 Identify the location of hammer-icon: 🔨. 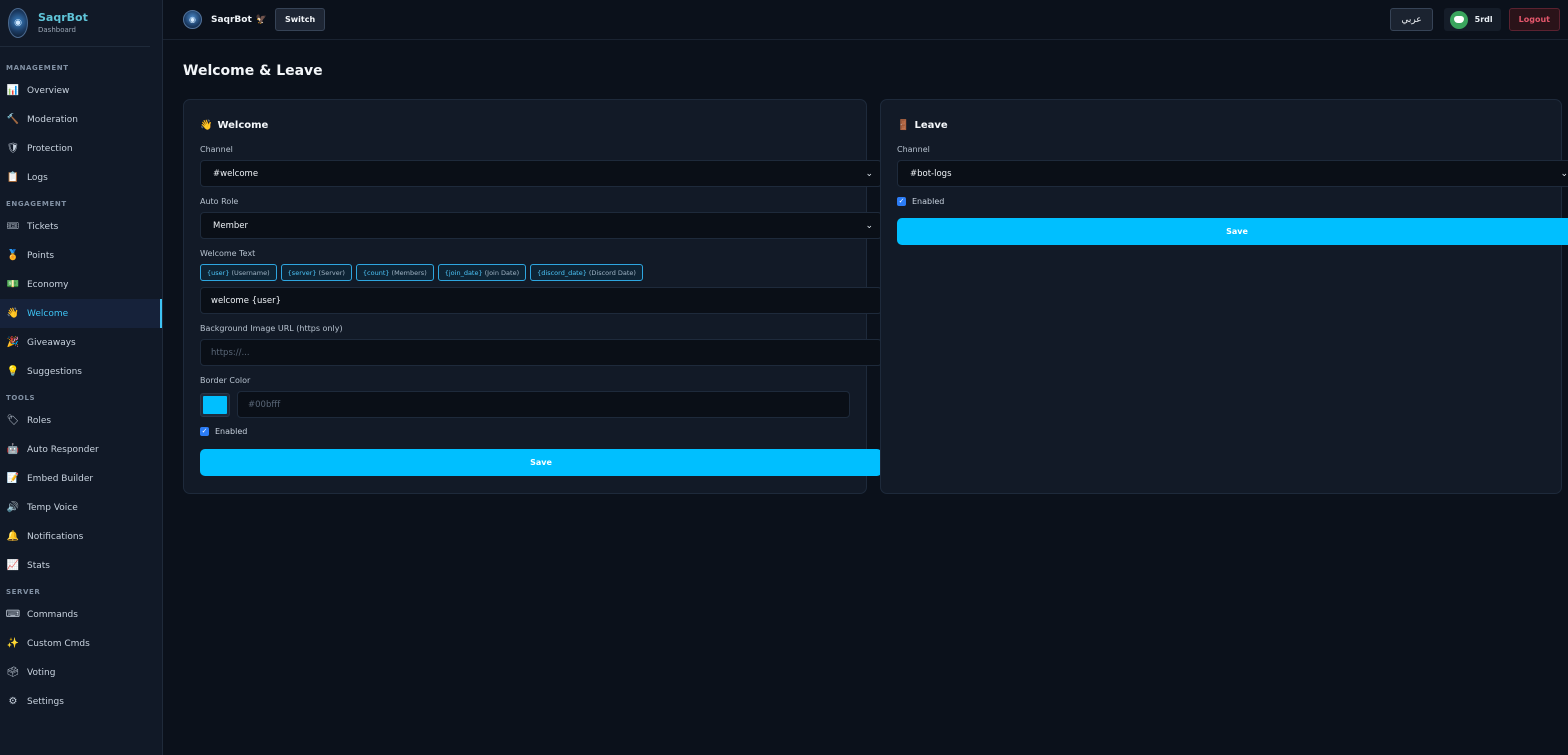
(13, 119).